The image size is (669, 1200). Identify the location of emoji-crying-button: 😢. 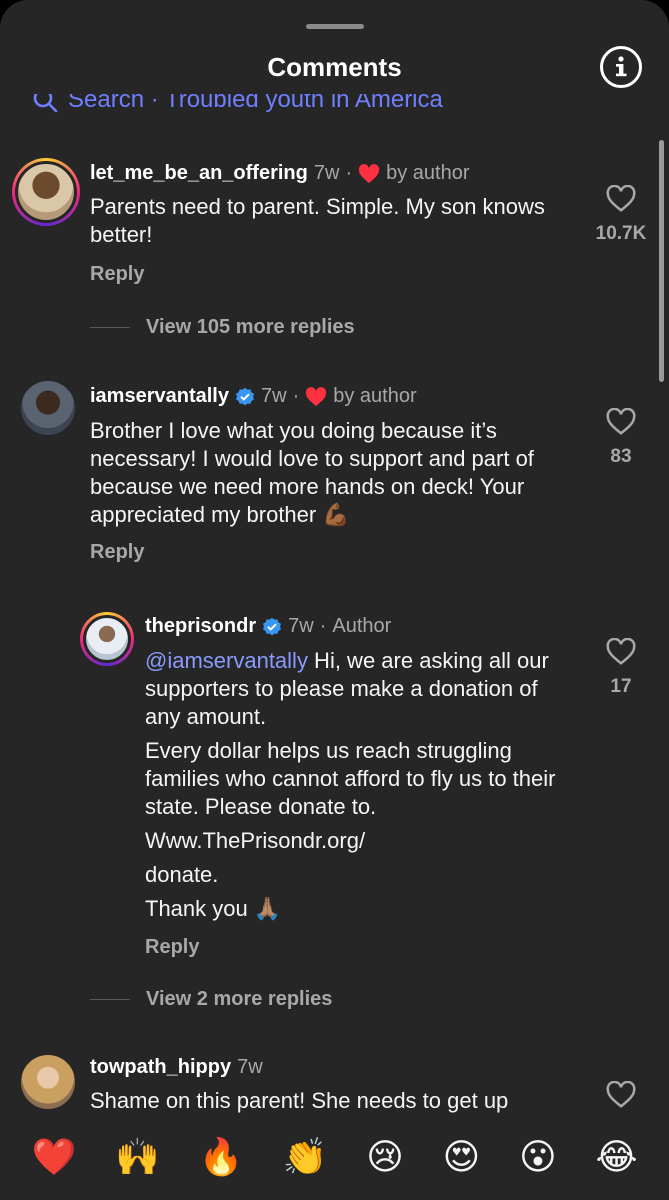
(385, 1158).